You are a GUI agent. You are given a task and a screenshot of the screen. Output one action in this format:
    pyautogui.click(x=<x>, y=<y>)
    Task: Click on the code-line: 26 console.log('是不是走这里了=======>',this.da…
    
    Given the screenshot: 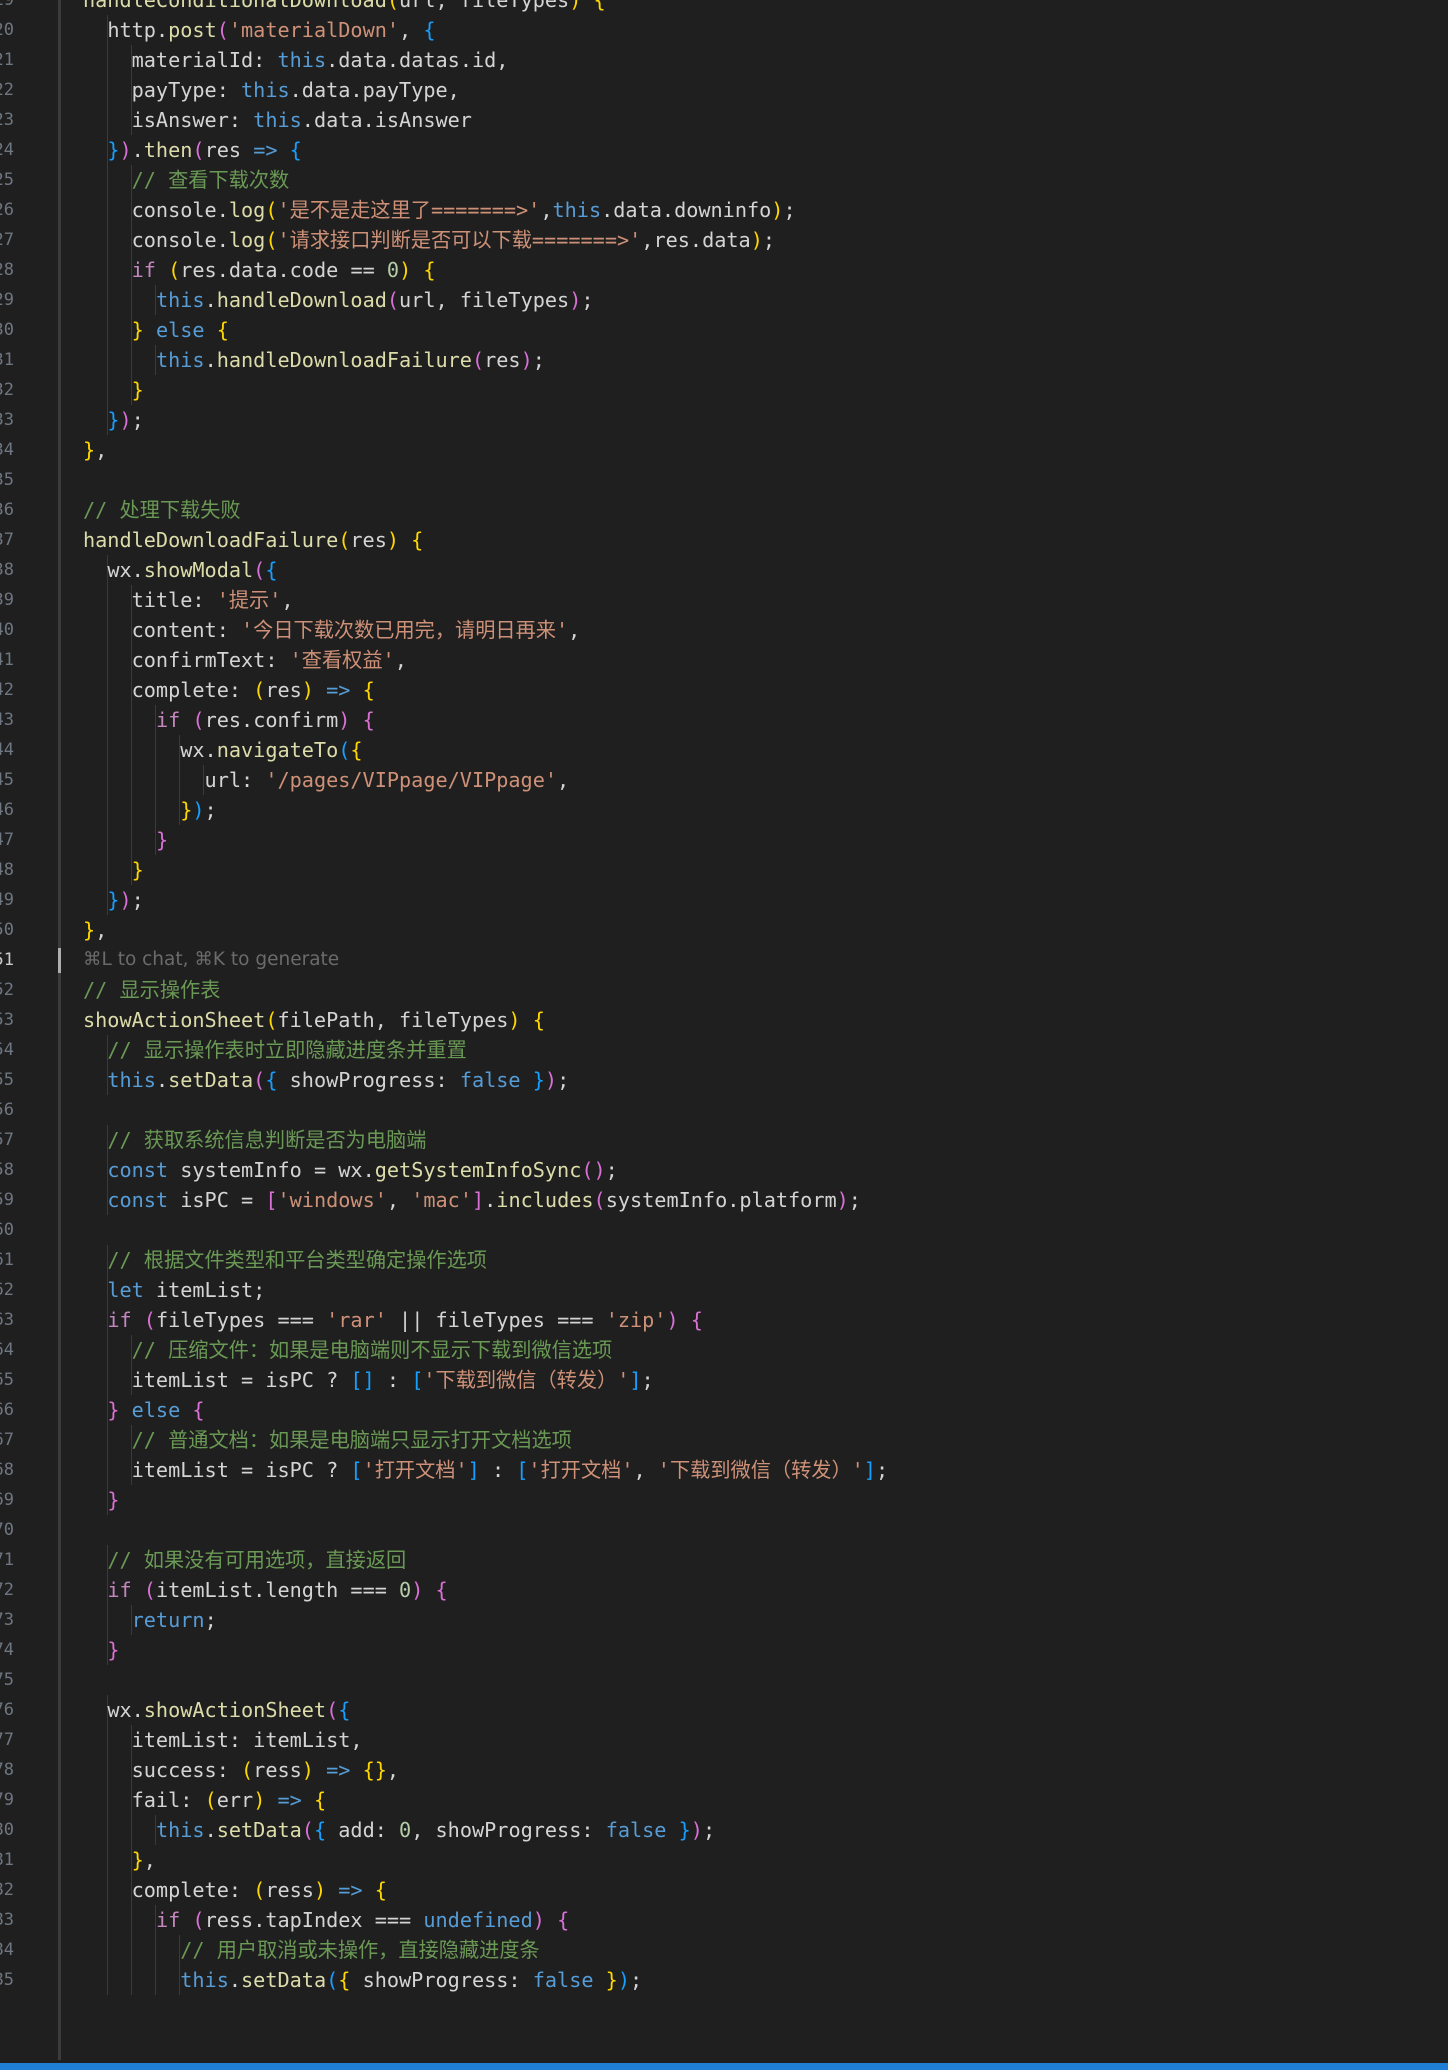 What is the action you would take?
    pyautogui.click(x=724, y=210)
    